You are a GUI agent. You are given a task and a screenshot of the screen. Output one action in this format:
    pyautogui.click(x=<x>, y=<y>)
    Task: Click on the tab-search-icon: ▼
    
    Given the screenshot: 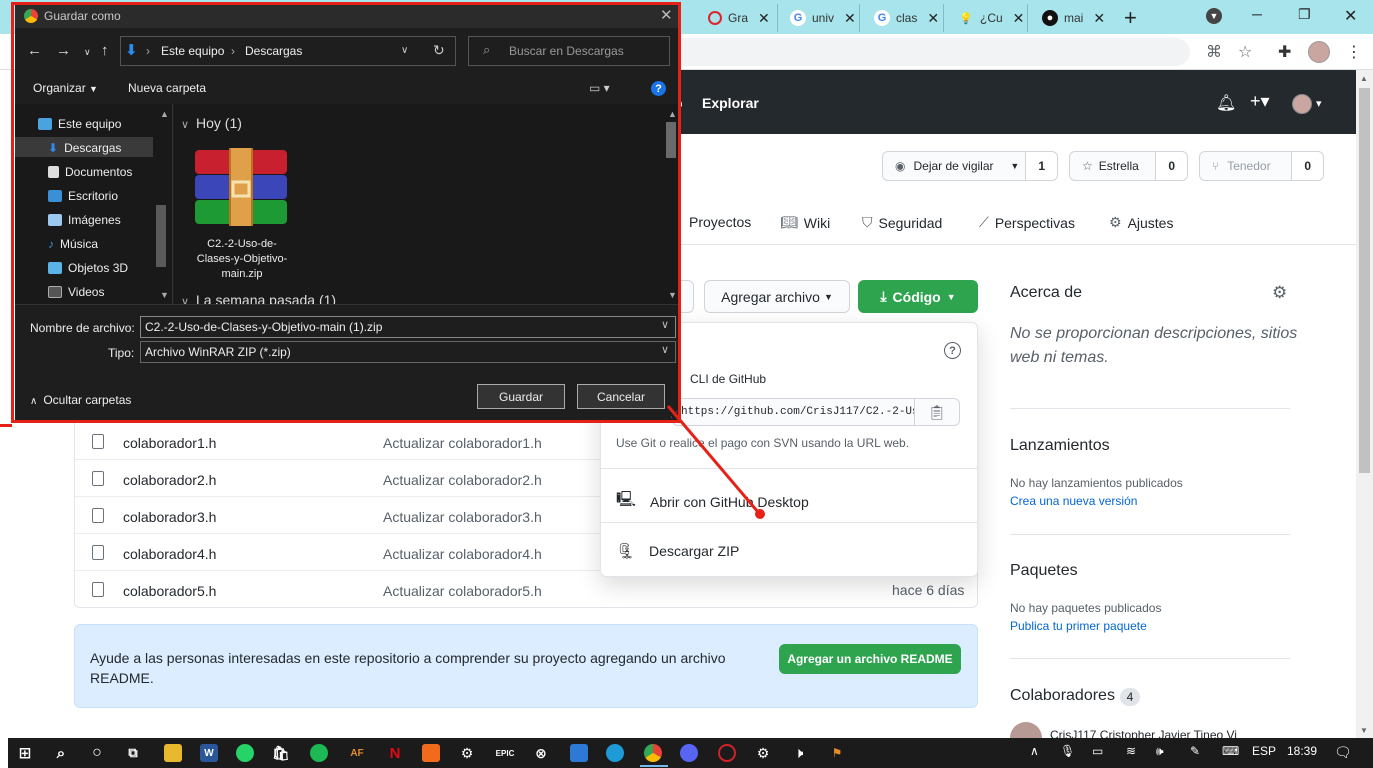 What is the action you would take?
    pyautogui.click(x=1214, y=16)
    